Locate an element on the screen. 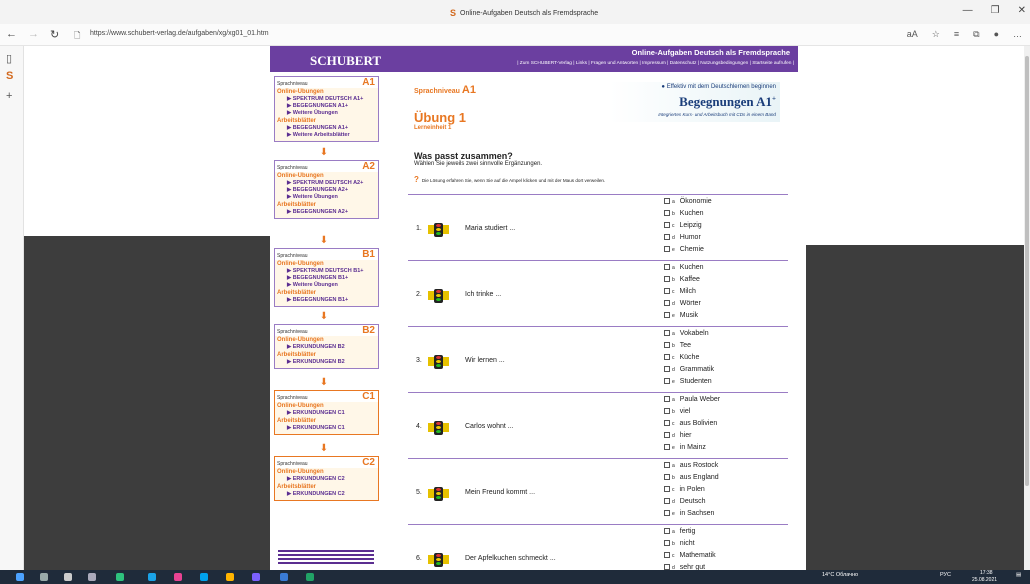 The height and width of the screenshot is (584, 1030). page-scrollbar is located at coordinates (1027, 308).